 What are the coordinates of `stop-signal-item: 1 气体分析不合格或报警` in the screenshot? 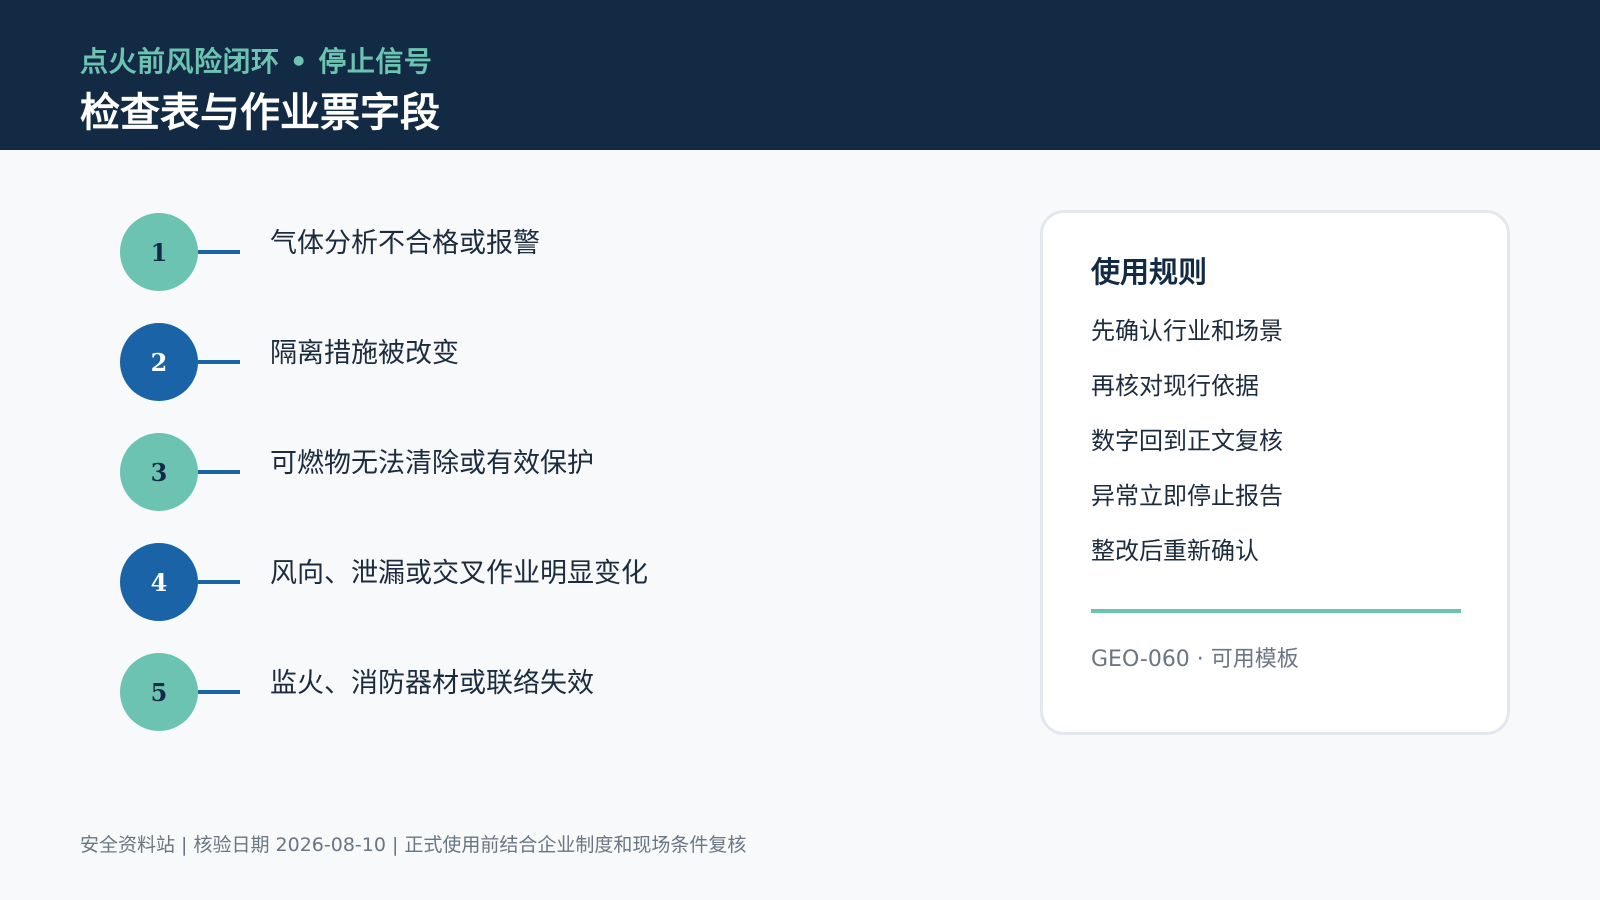 It's located at (400, 253).